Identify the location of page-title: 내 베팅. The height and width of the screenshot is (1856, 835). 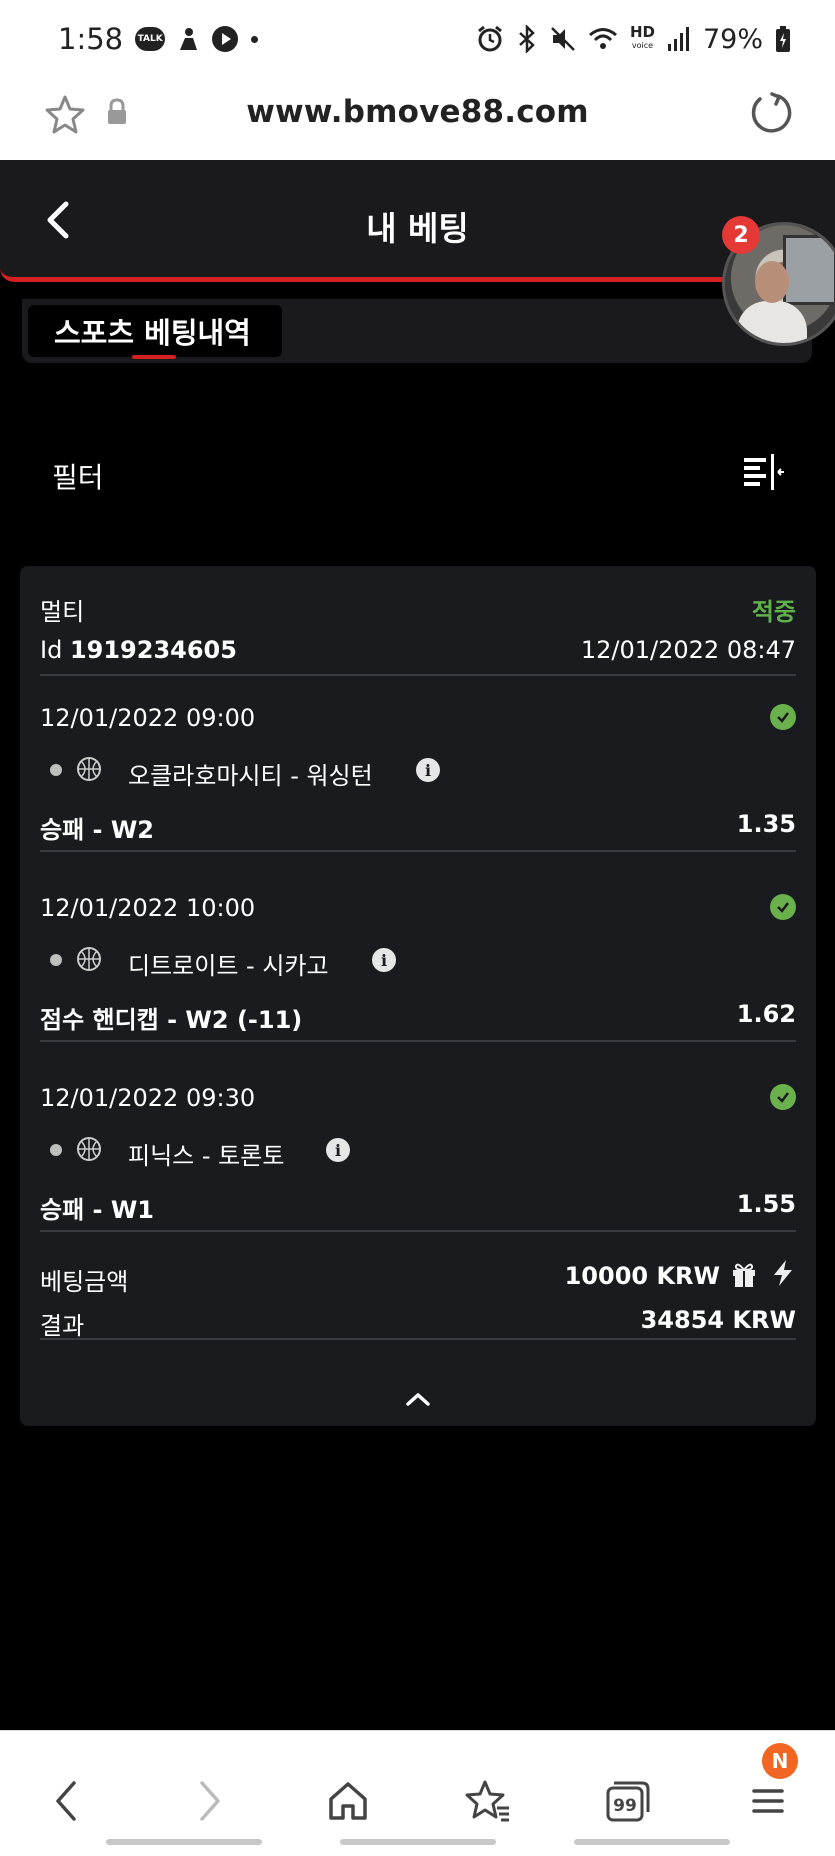
(417, 228).